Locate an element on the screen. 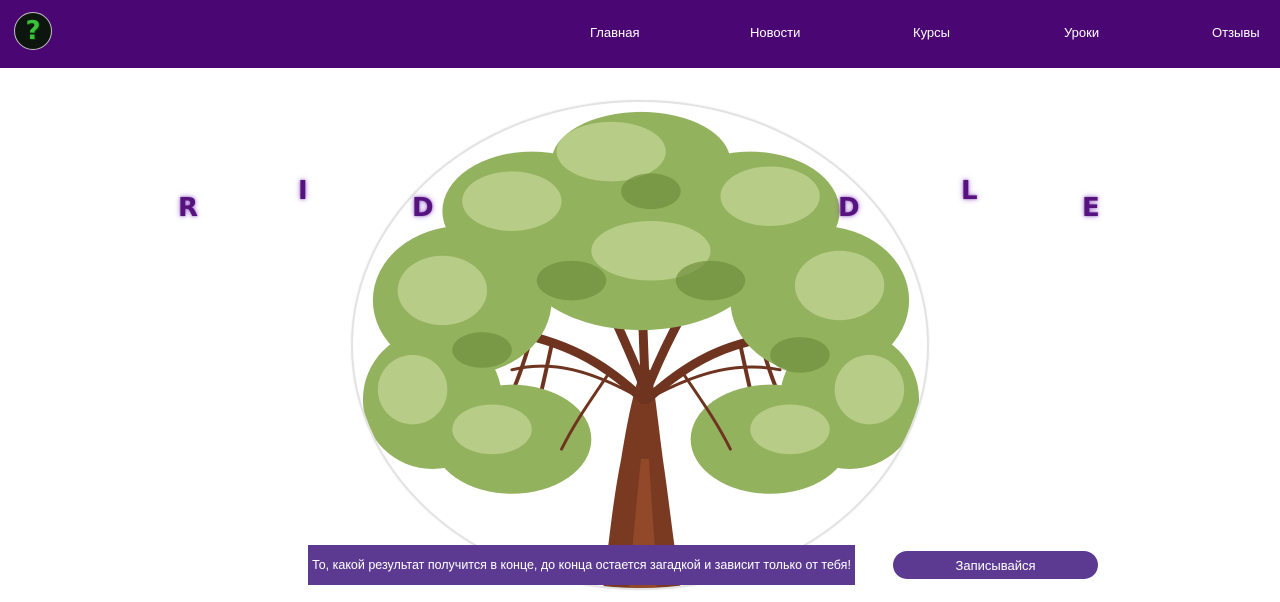 The height and width of the screenshot is (602, 1280). logo-question-icon: ? is located at coordinates (33, 31).